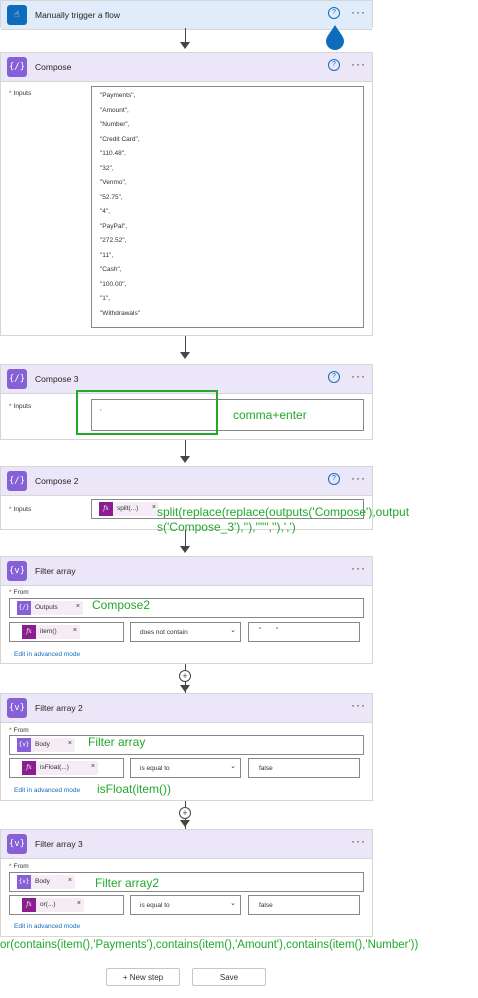 The height and width of the screenshot is (998, 478). I want to click on token-label: split(...), so click(128, 508).